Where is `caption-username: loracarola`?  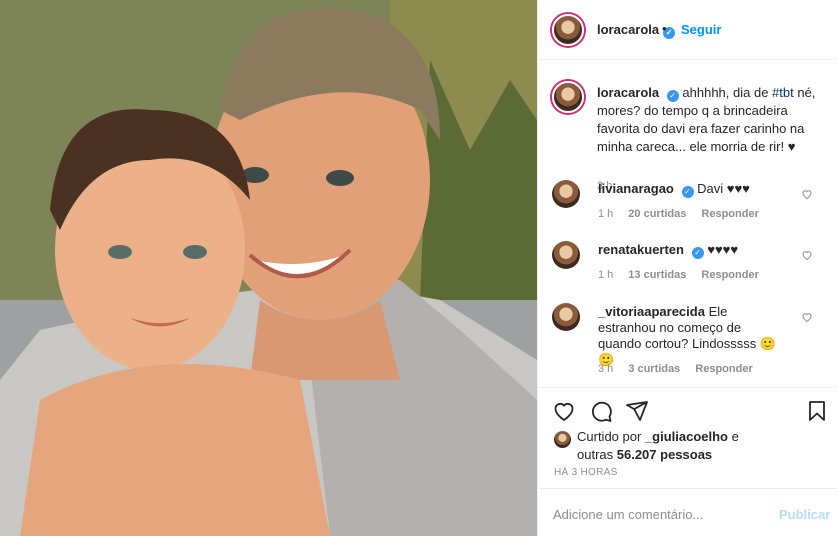
caption-username: loracarola is located at coordinates (628, 92).